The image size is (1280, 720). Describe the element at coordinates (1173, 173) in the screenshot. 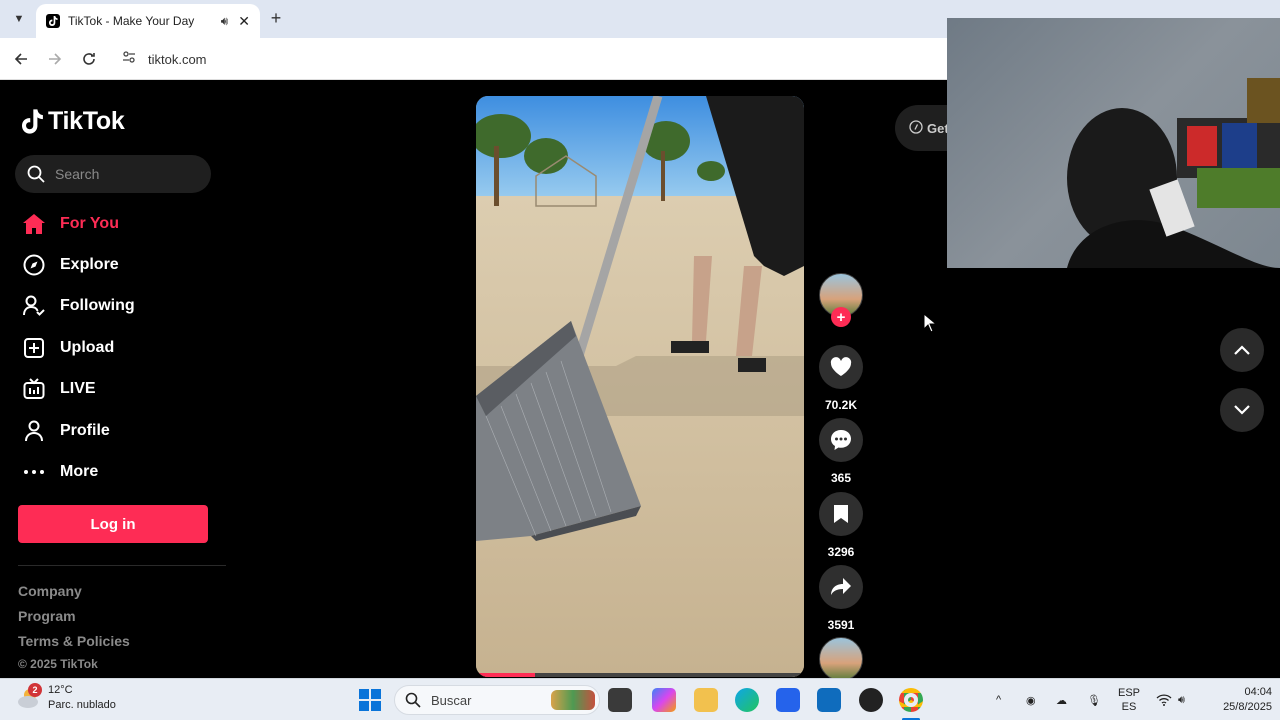

I see `webcam-person-image` at that location.